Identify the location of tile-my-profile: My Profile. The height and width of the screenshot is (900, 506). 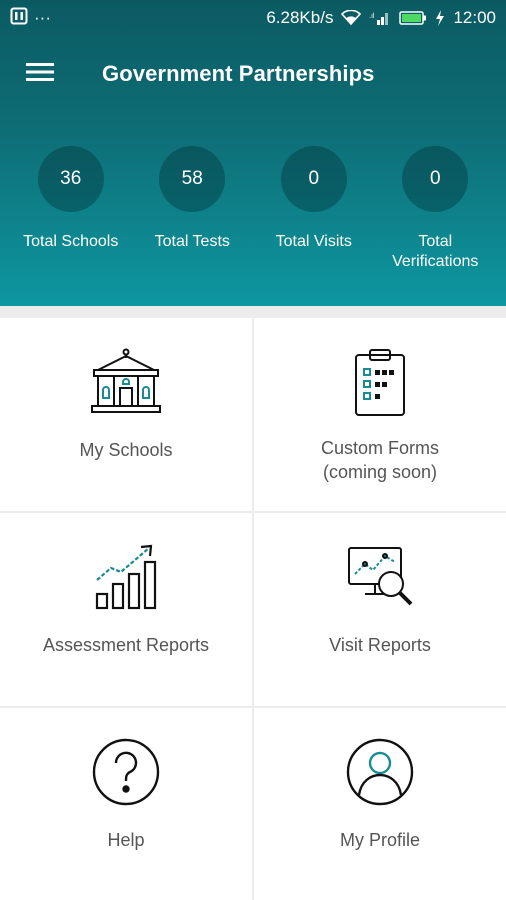
(380, 804).